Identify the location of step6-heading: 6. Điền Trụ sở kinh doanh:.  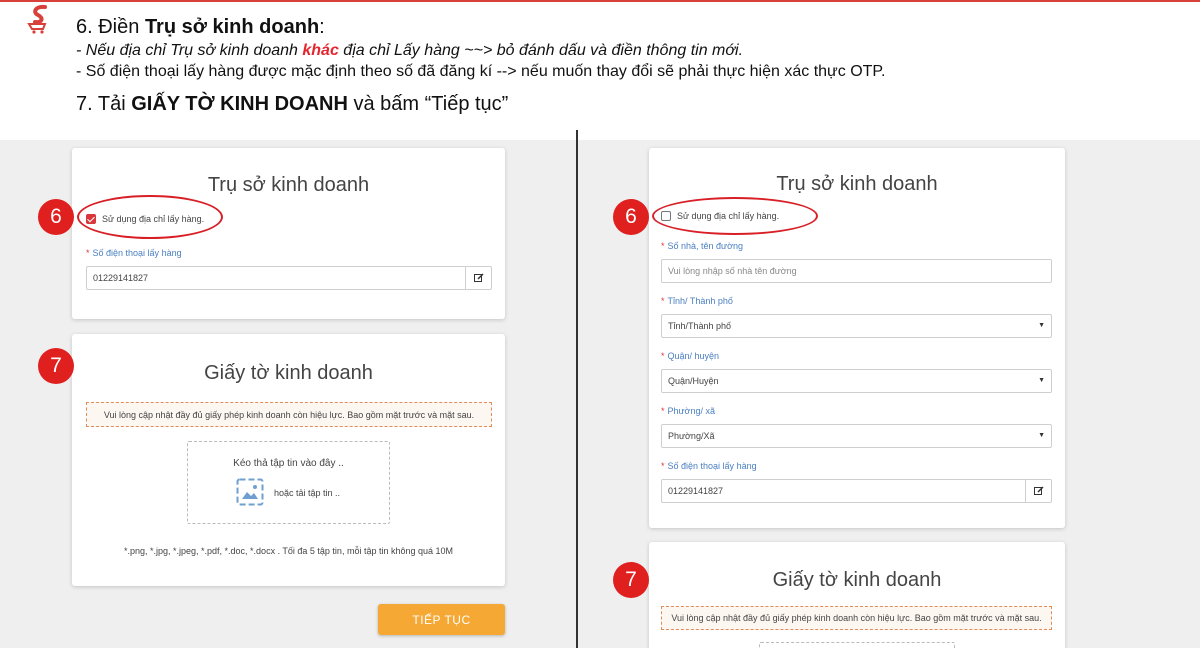
(200, 27).